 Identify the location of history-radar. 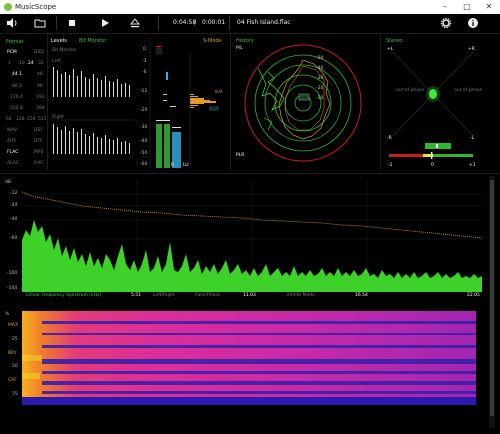
(303, 103).